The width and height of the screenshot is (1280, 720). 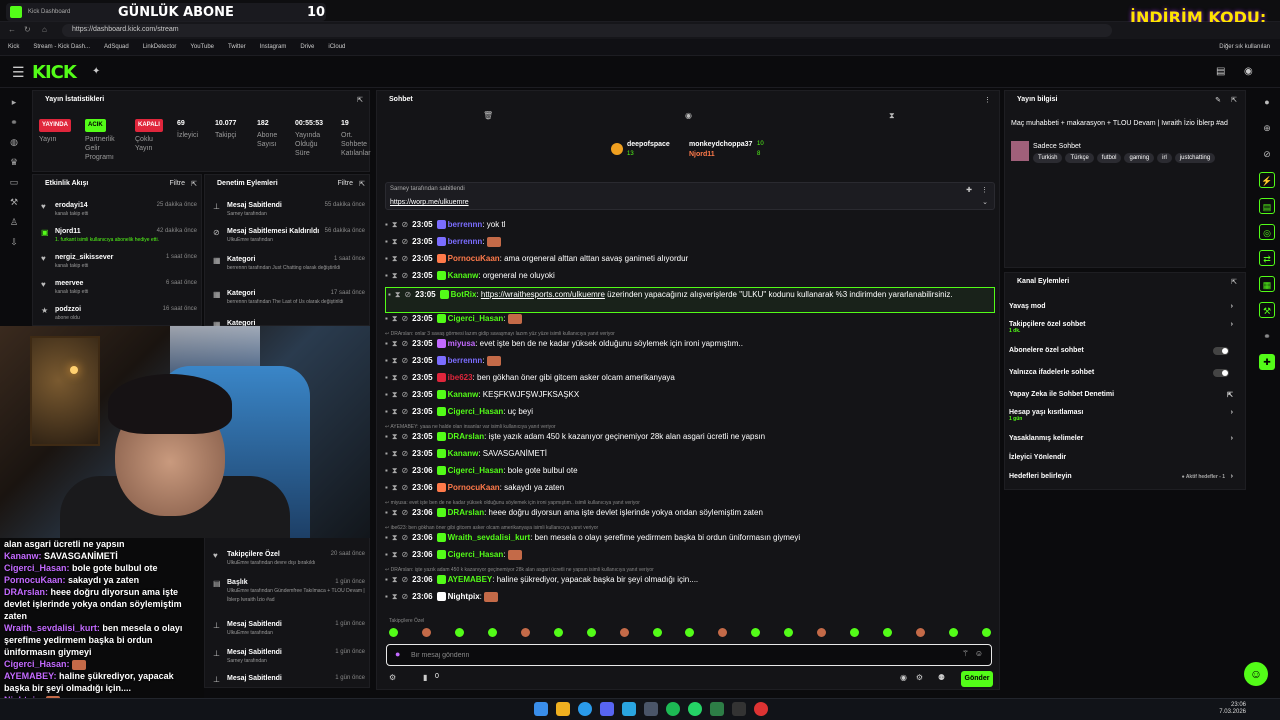 I want to click on terminal-icon, so click(x=739, y=709).